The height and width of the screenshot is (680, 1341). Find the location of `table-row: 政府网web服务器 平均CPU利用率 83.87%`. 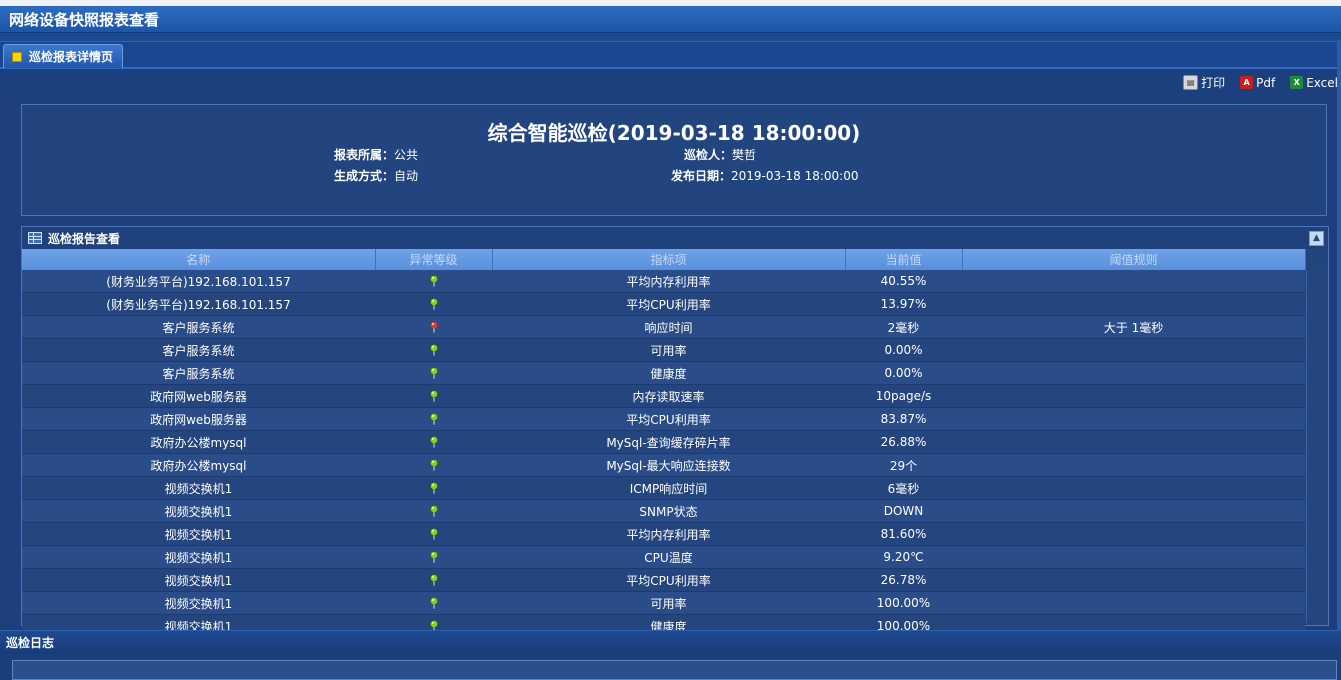

table-row: 政府网web服务器 平均CPU利用率 83.87% is located at coordinates (663, 419).